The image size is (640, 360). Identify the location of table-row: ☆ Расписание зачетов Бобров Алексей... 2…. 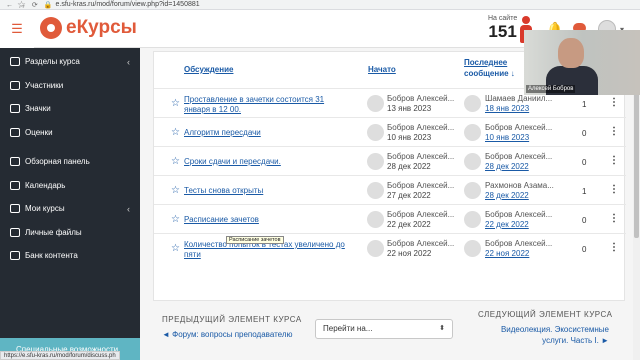
(390, 218).